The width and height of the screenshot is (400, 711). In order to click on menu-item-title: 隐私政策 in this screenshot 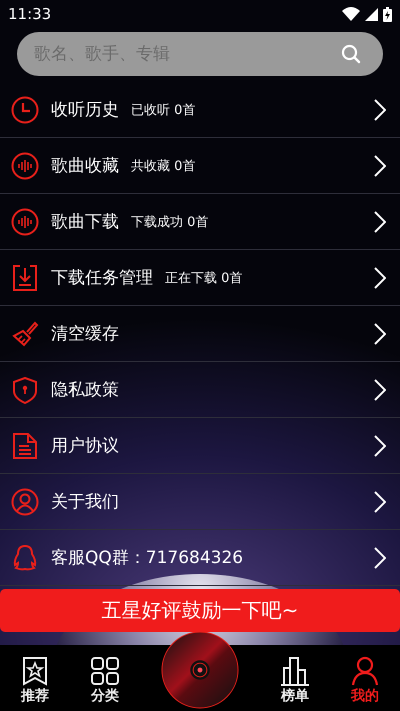, I will do `click(85, 390)`.